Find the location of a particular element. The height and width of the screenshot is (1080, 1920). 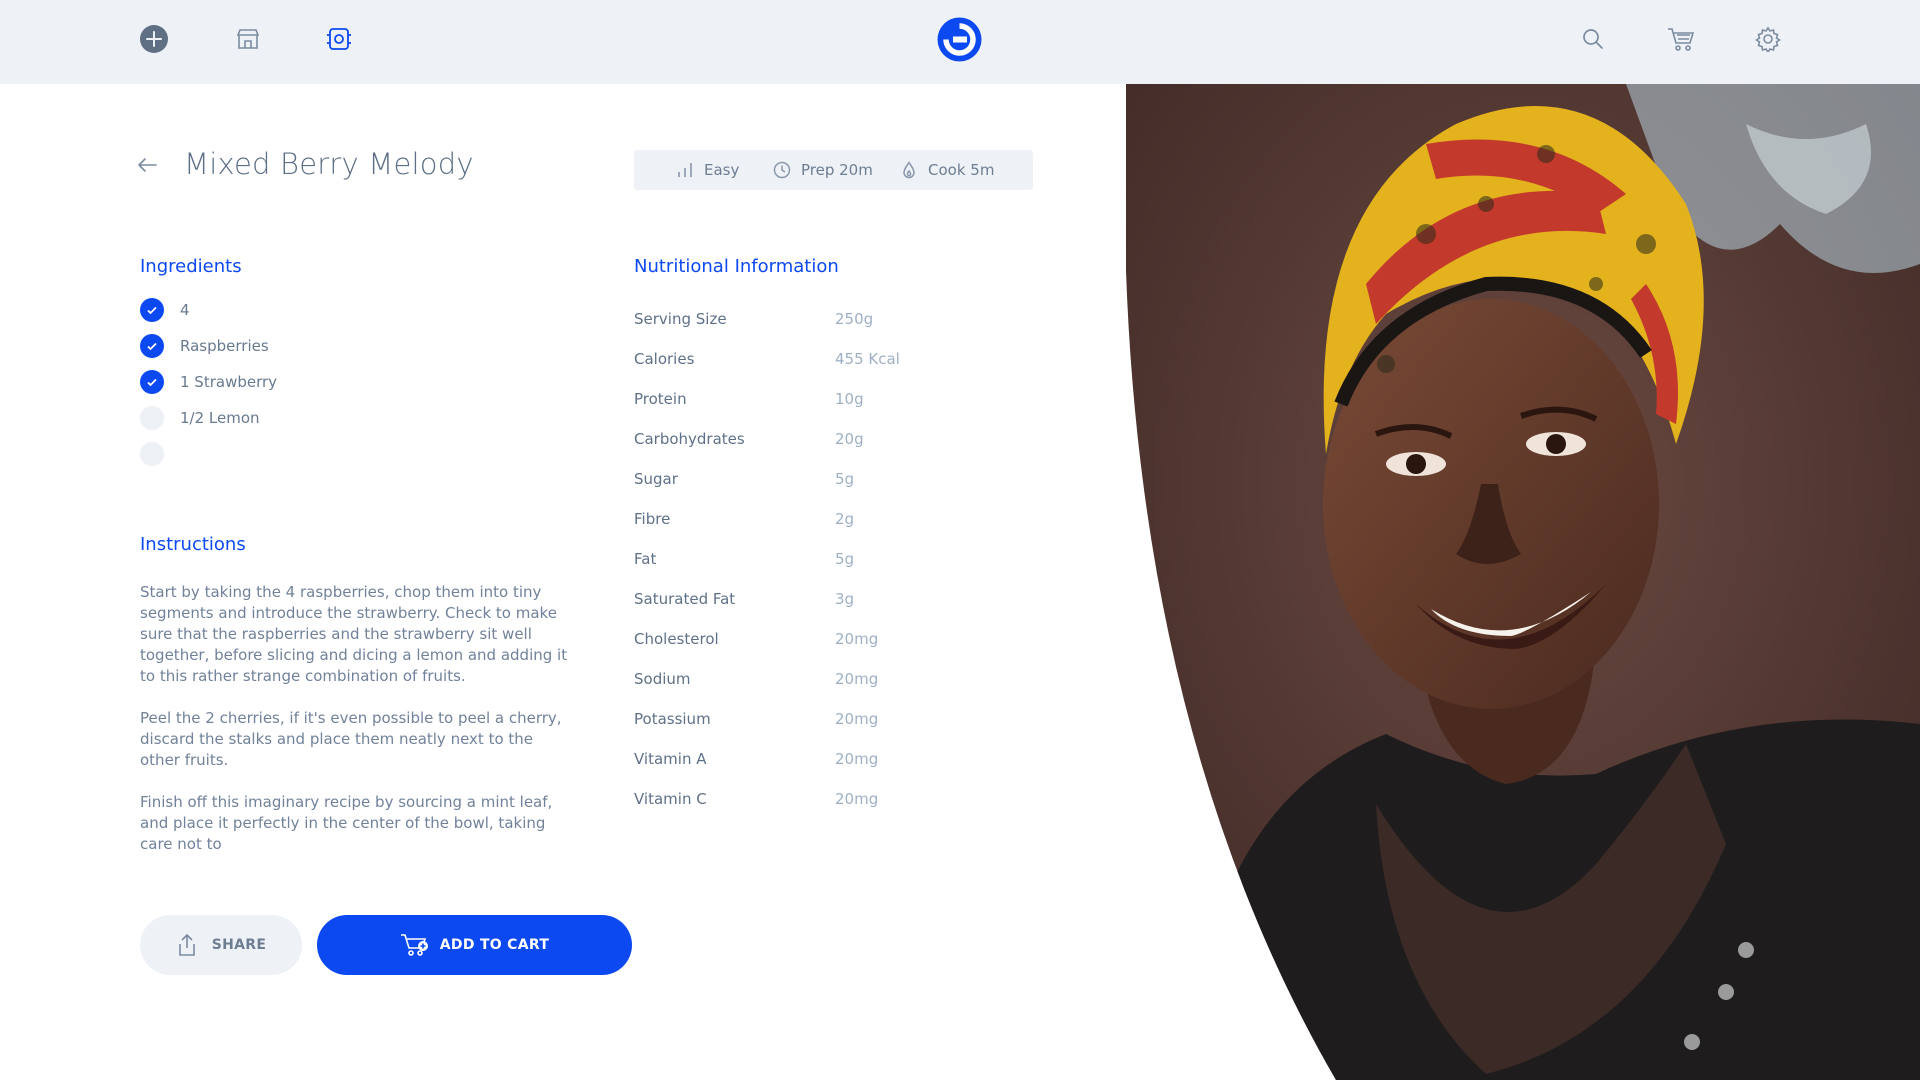

nutrient-name: Potassium is located at coordinates (672, 719).